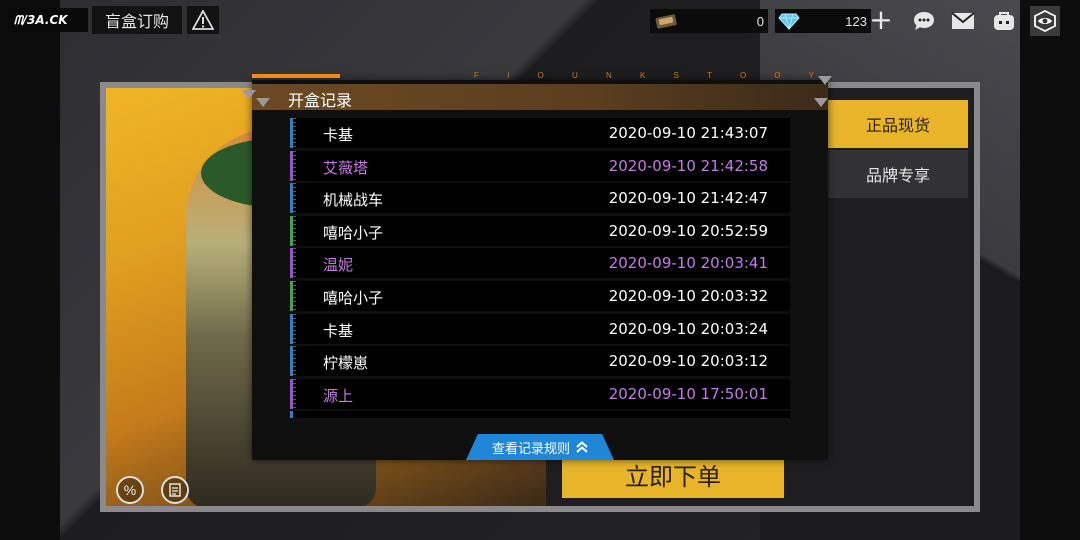 Image resolution: width=1080 pixels, height=540 pixels. What do you see at coordinates (1050, 270) in the screenshot?
I see `letterbox-right` at bounding box center [1050, 270].